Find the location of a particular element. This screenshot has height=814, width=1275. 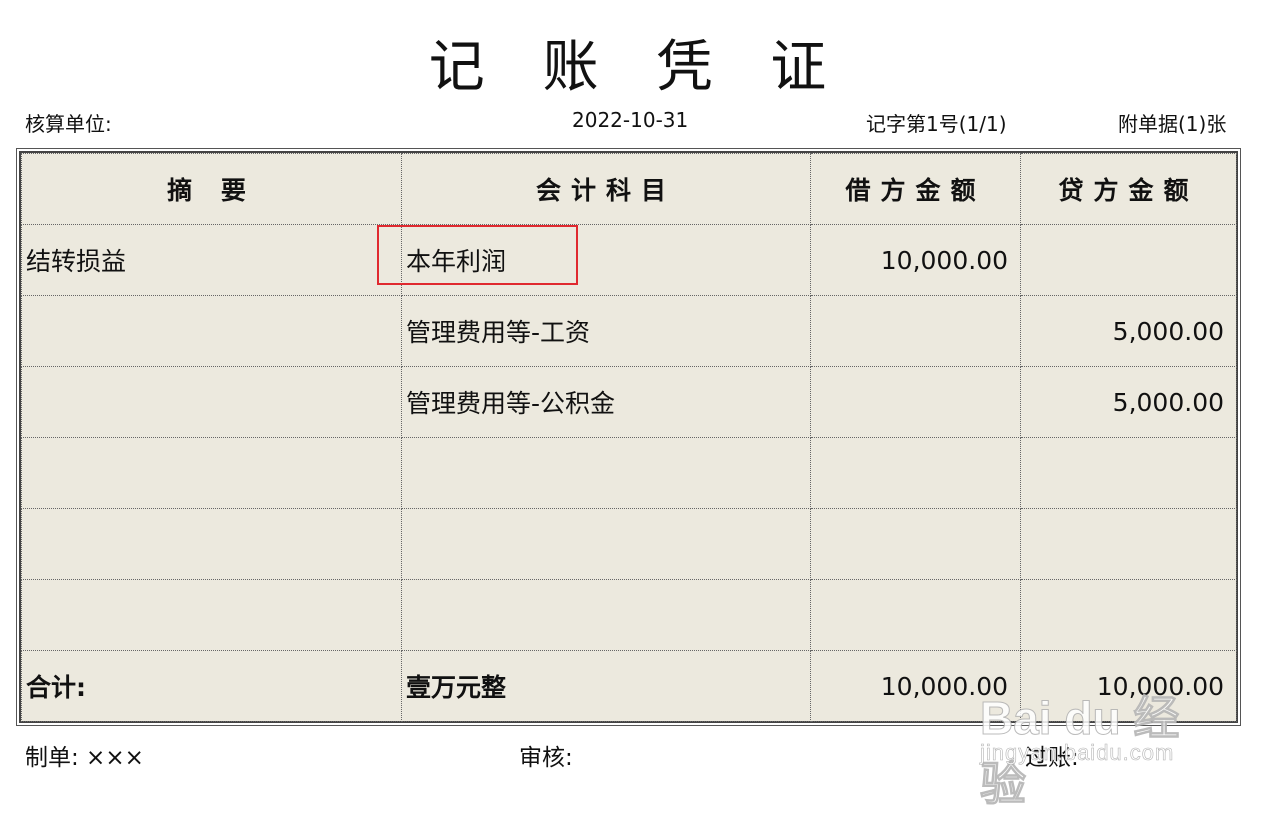

reviewed-by: 审核: is located at coordinates (546, 758).